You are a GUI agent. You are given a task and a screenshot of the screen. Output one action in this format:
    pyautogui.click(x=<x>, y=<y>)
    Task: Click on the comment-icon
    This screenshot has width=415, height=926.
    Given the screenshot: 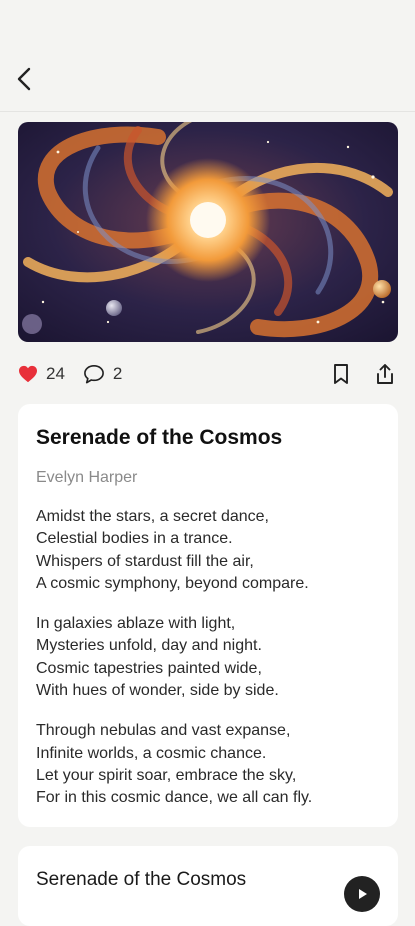 What is the action you would take?
    pyautogui.click(x=94, y=374)
    